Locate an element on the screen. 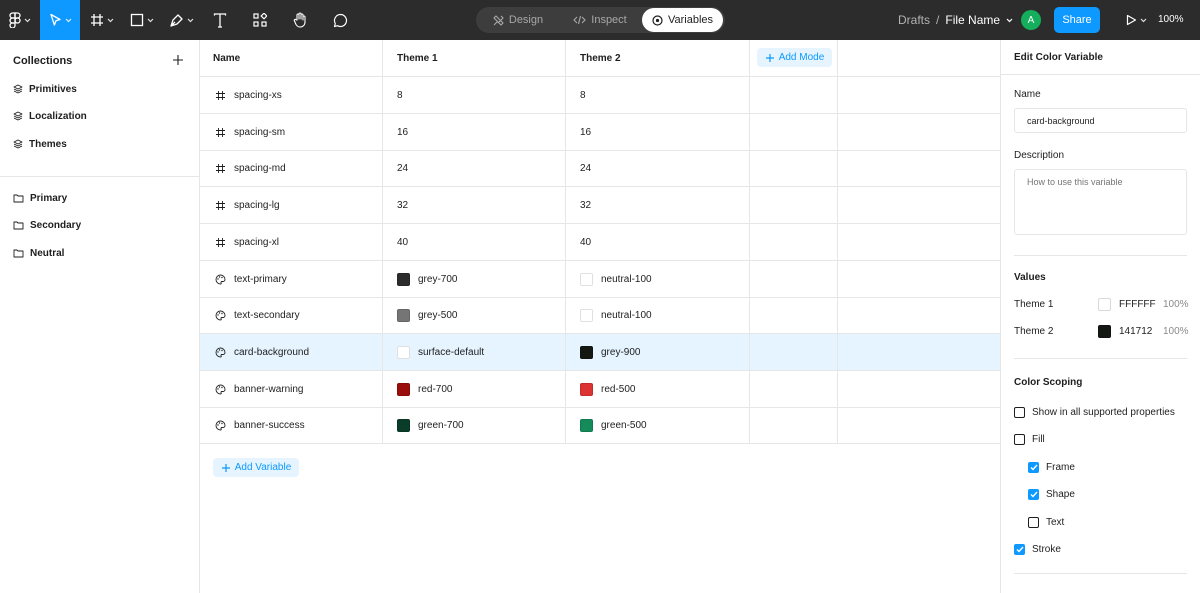  table-row: spacing-lg 32 32 is located at coordinates (600, 205).